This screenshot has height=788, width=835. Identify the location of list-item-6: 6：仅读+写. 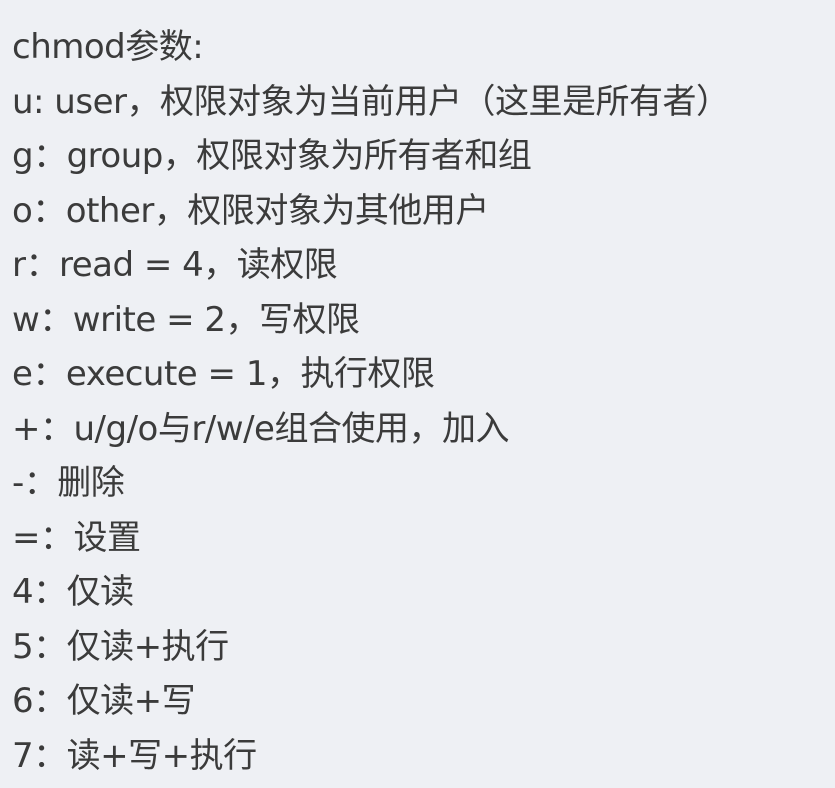
(104, 701).